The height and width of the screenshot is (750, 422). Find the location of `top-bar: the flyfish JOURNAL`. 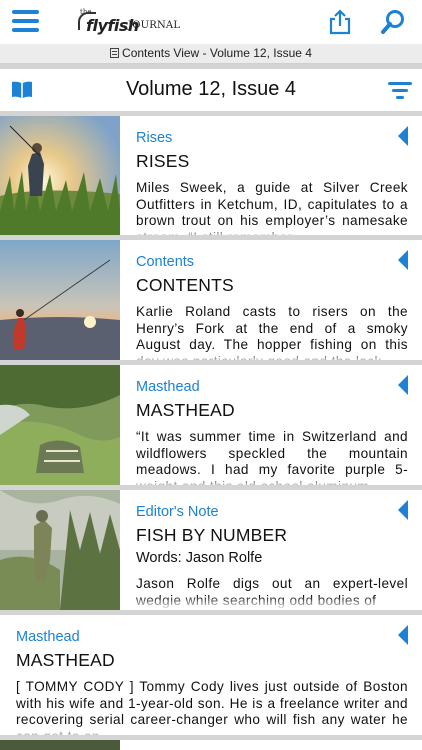

top-bar: the flyfish JOURNAL is located at coordinates (211, 22).